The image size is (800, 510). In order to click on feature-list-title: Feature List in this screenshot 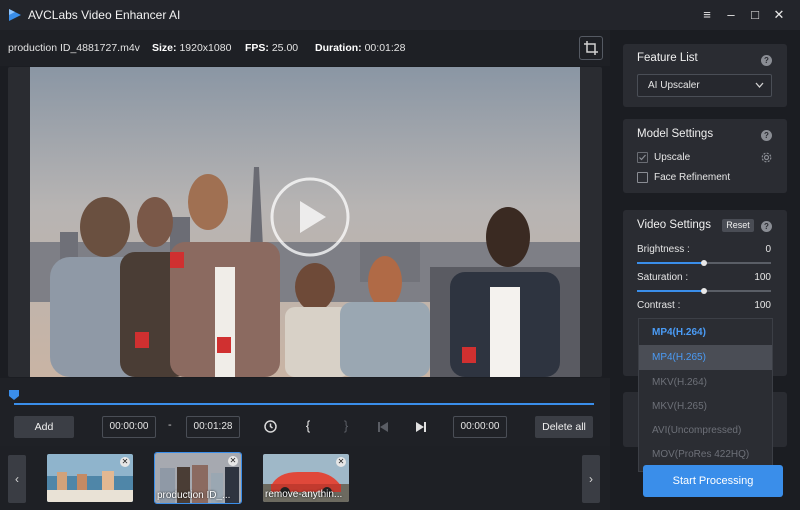, I will do `click(667, 58)`.